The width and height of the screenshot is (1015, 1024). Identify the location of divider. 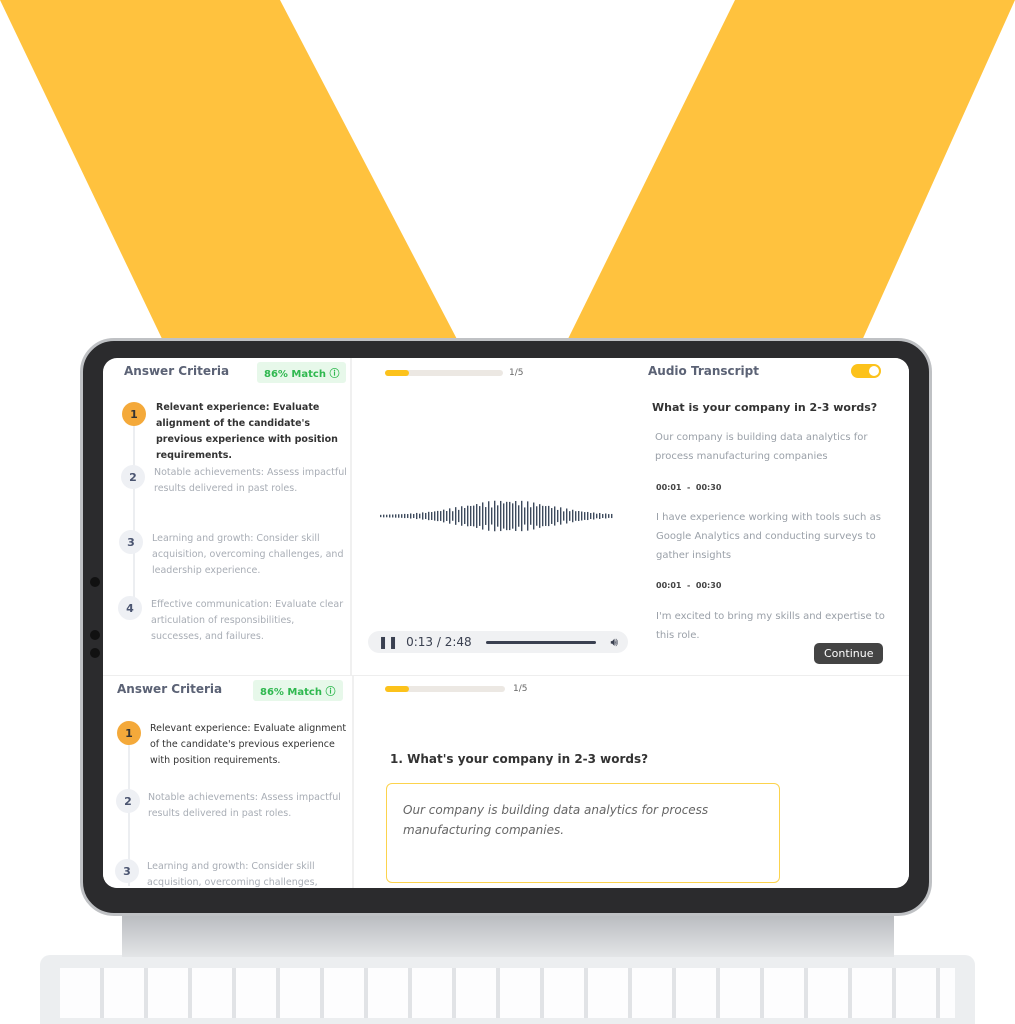
(351, 516).